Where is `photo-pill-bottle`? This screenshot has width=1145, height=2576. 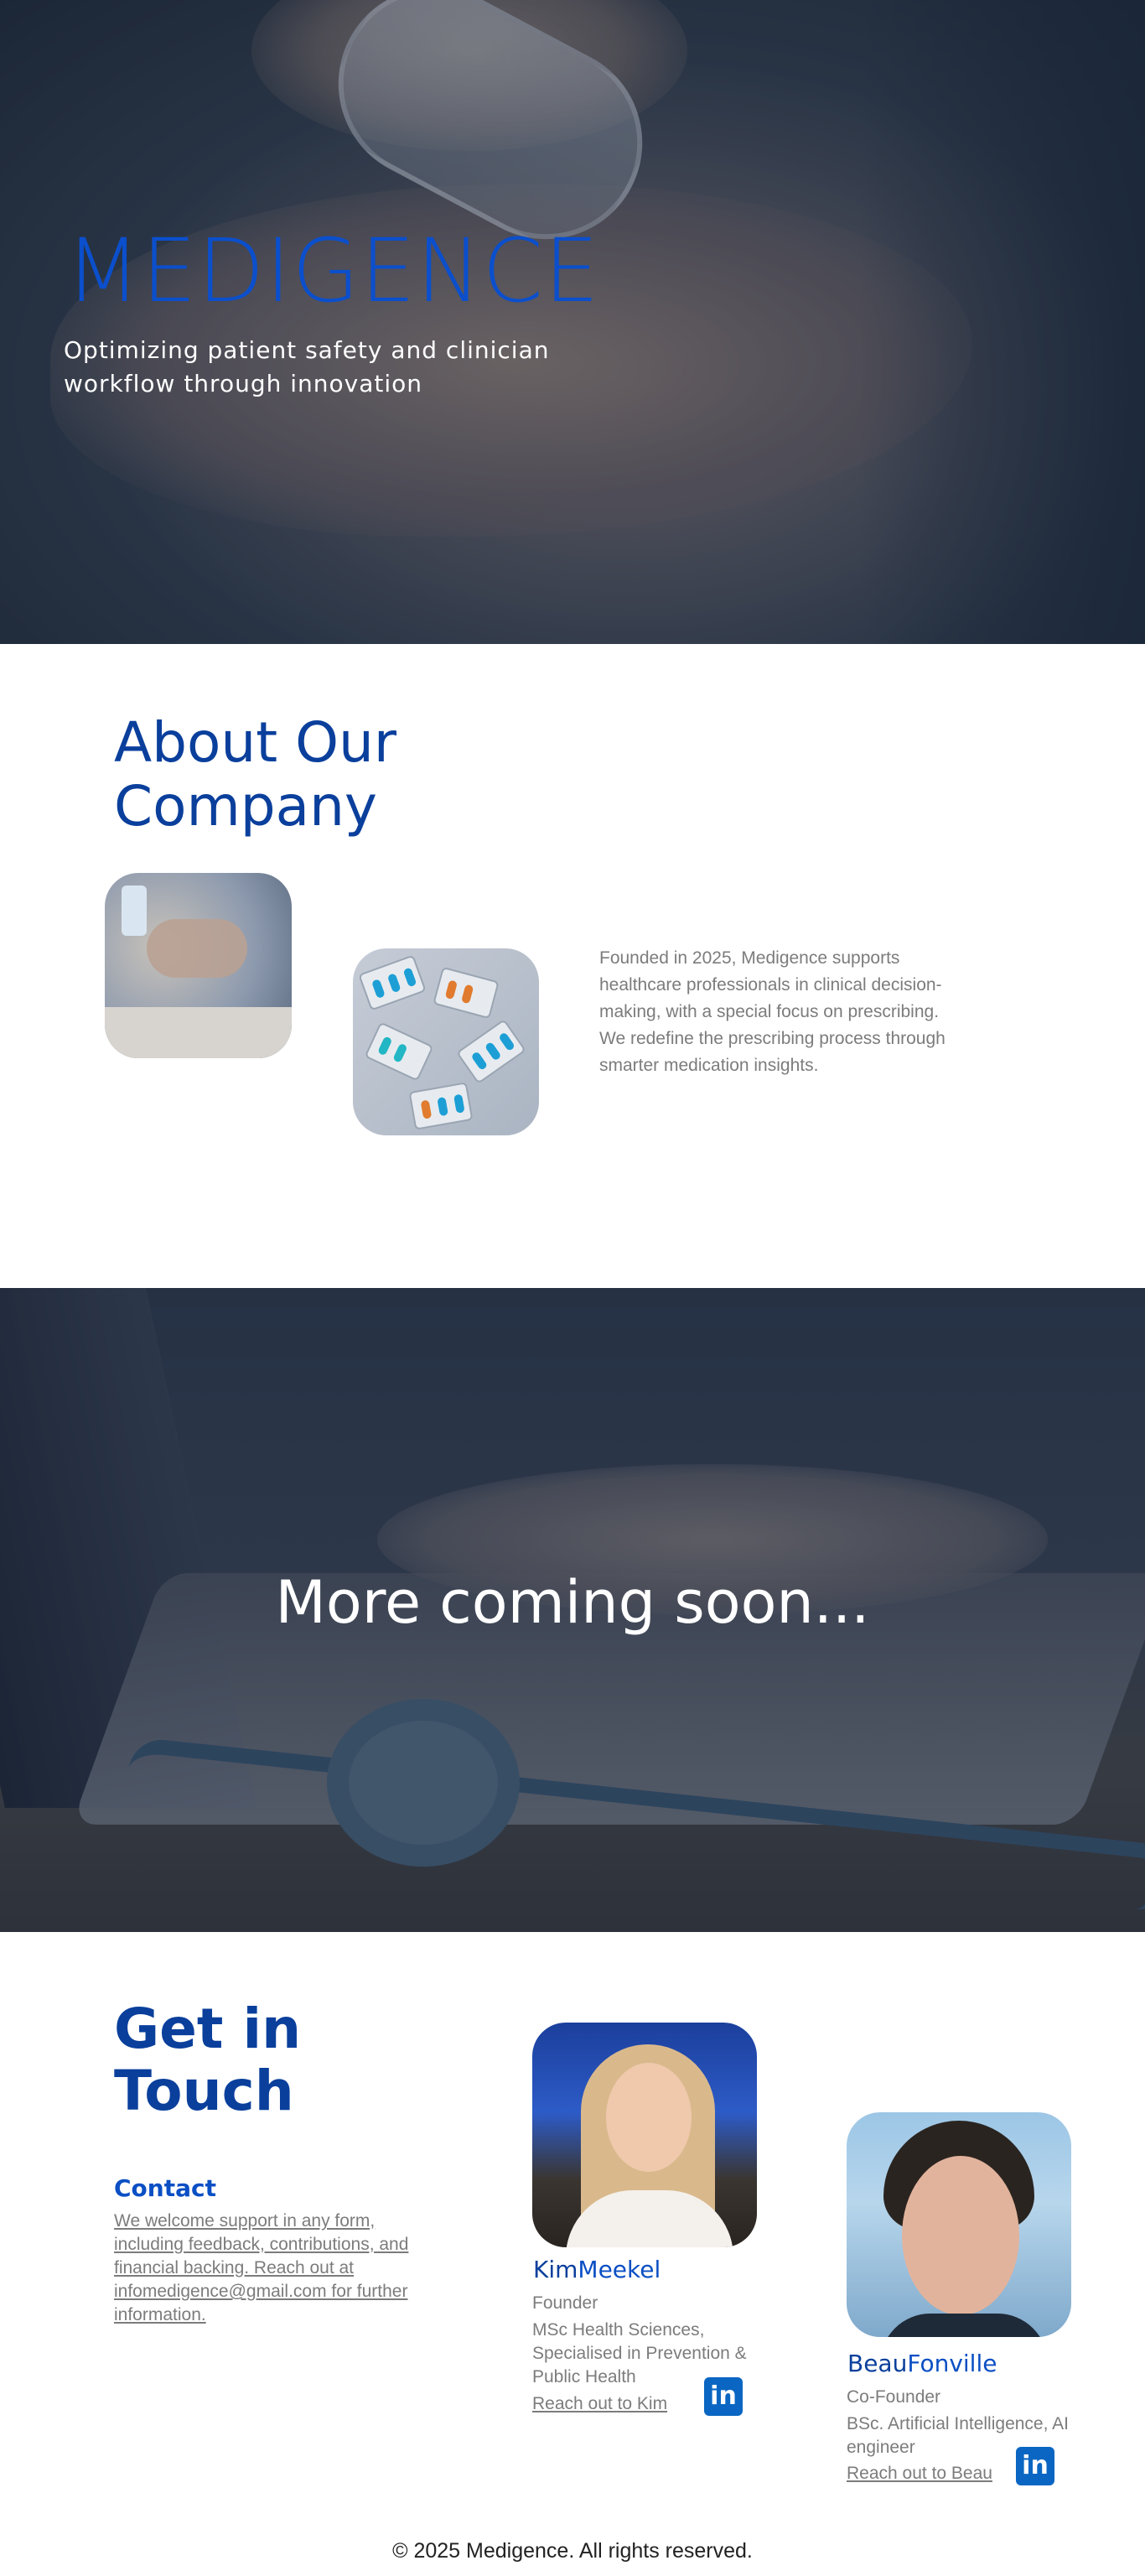 photo-pill-bottle is located at coordinates (134, 911).